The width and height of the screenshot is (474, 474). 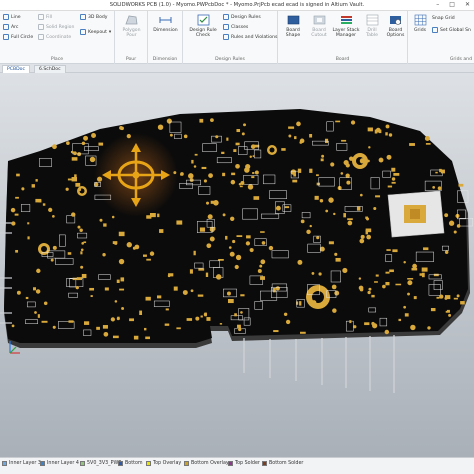 I want to click on snap-grid-button: Snap Grid, so click(x=443, y=18).